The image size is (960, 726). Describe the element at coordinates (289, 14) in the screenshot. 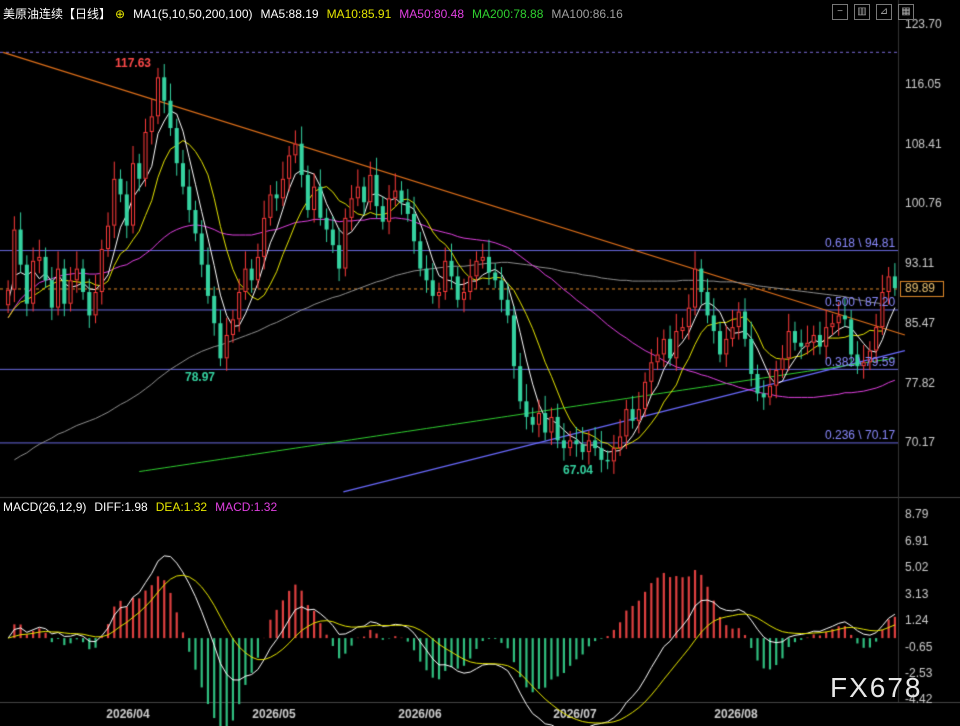

I see `ma5-value: MA5:88.19` at that location.